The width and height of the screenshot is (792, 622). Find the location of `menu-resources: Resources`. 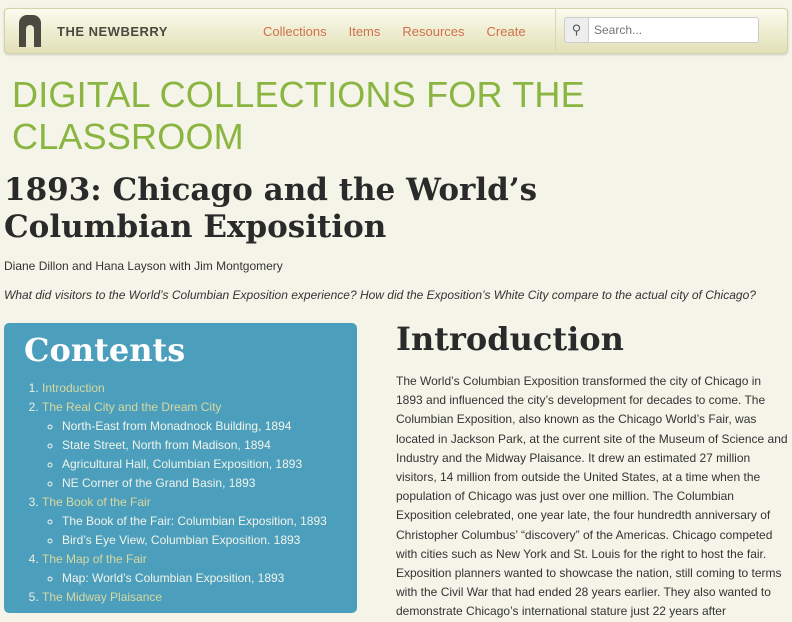

menu-resources: Resources is located at coordinates (433, 31).